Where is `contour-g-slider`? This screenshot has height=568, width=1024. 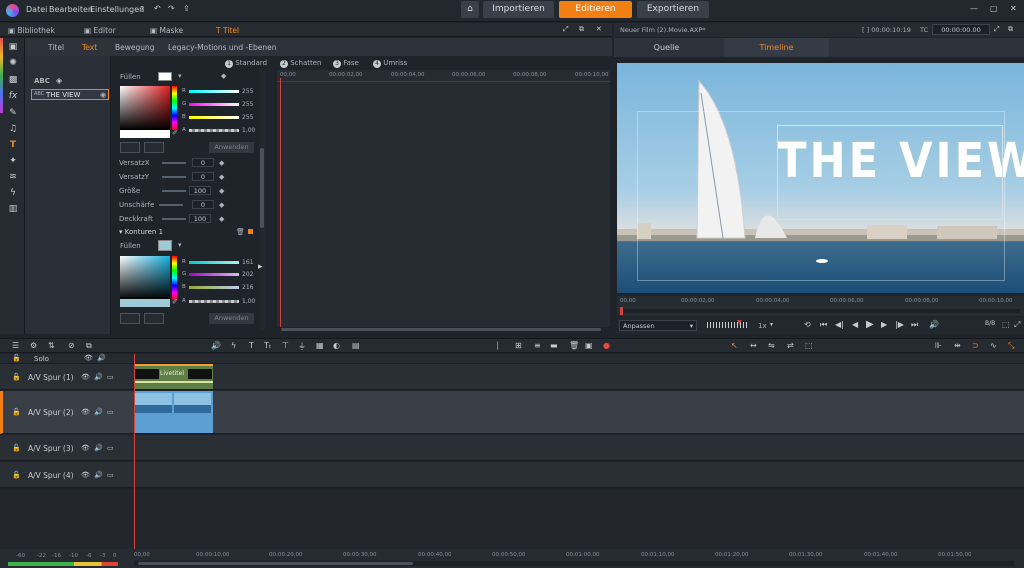 contour-g-slider is located at coordinates (214, 274).